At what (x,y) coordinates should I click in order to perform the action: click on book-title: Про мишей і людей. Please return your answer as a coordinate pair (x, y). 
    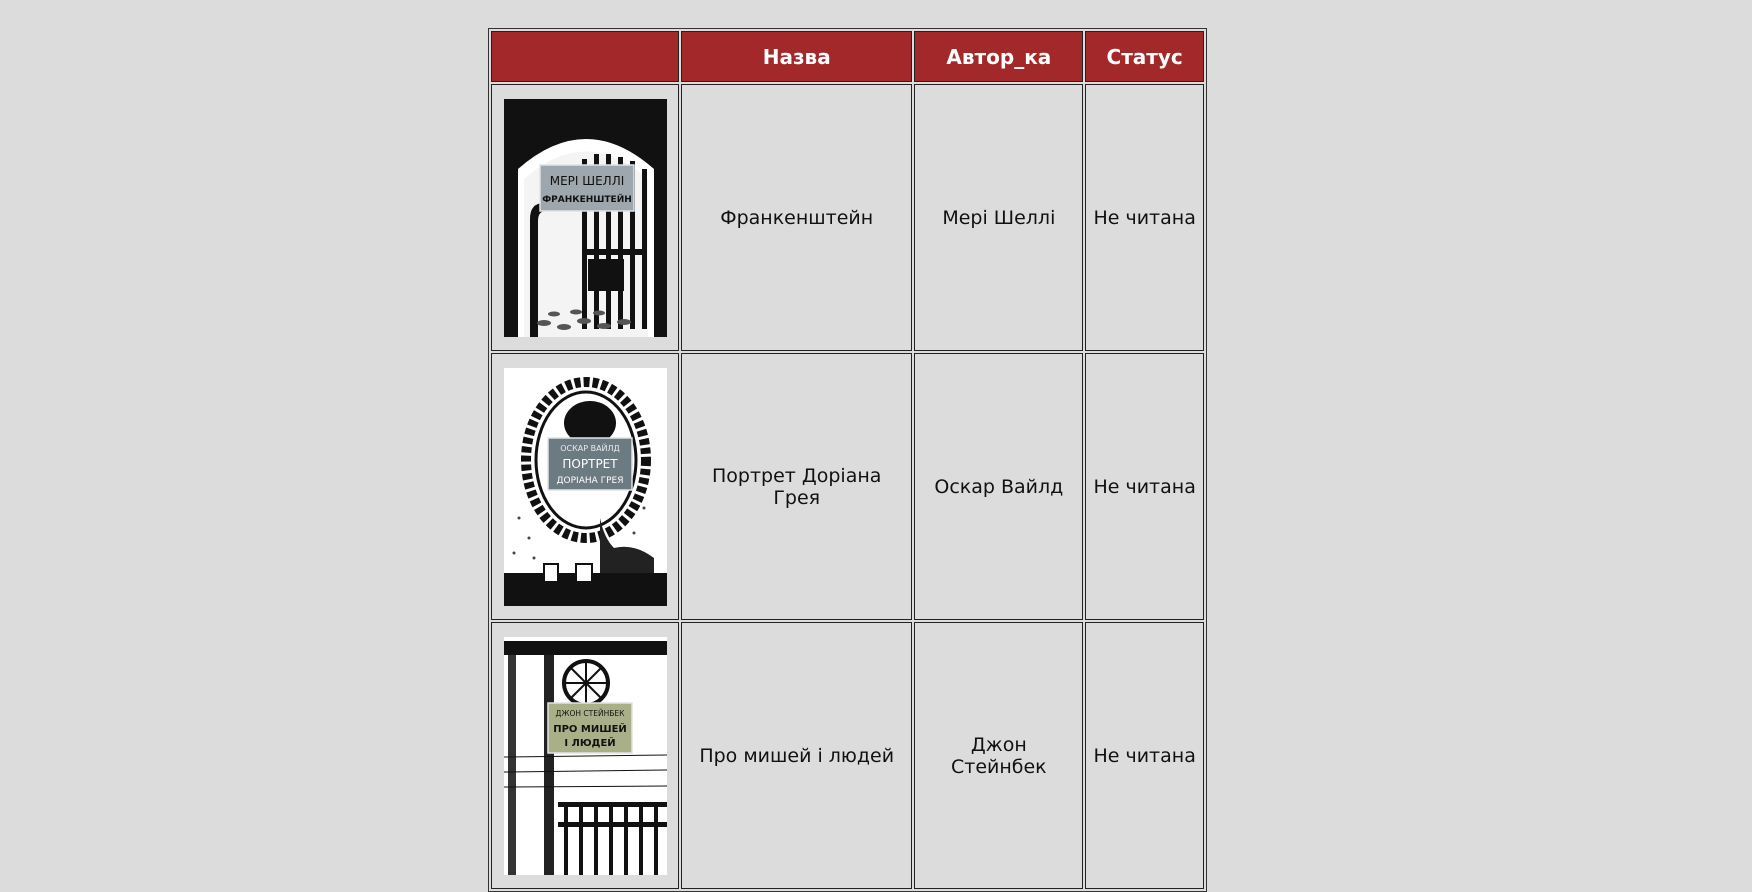
    Looking at the image, I should click on (797, 755).